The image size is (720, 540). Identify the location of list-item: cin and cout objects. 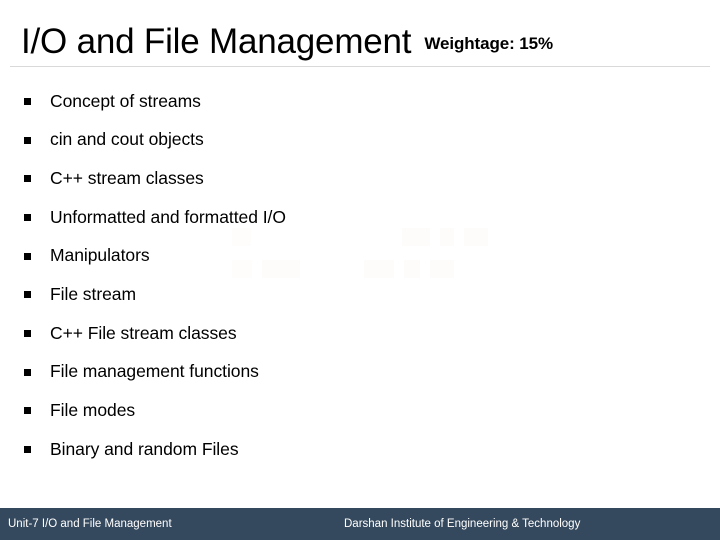
(360, 140).